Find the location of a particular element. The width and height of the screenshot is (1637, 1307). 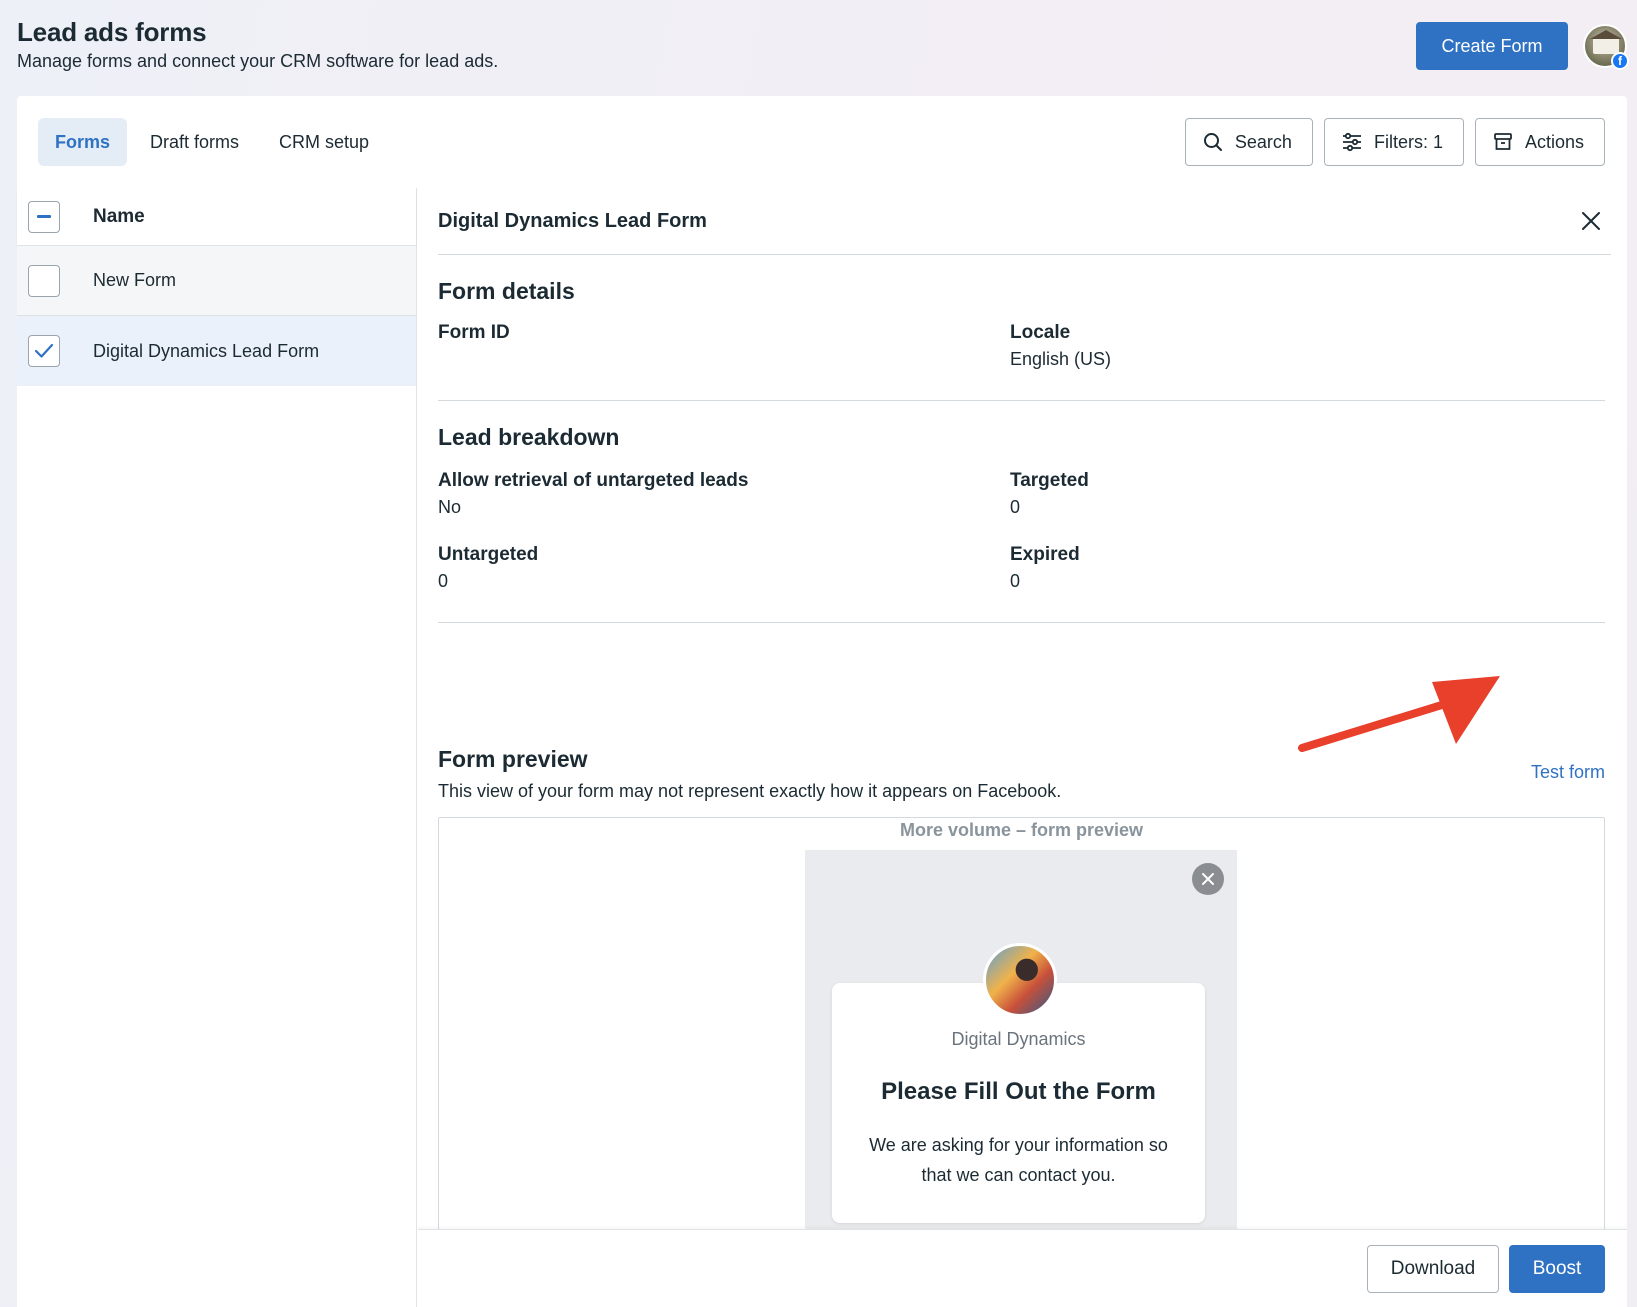

form-details-section: Form details Form ID Locale English (US) is located at coordinates (1021, 326).